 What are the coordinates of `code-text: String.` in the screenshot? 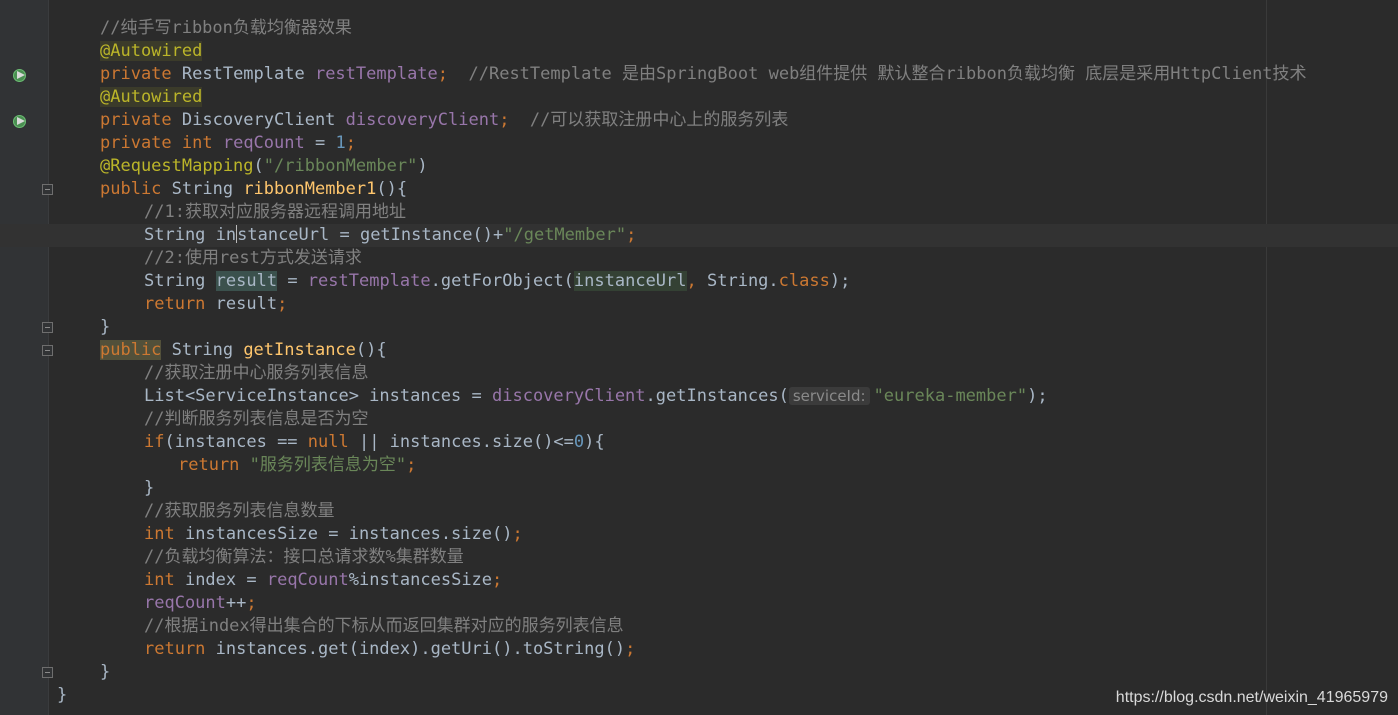 It's located at (743, 281).